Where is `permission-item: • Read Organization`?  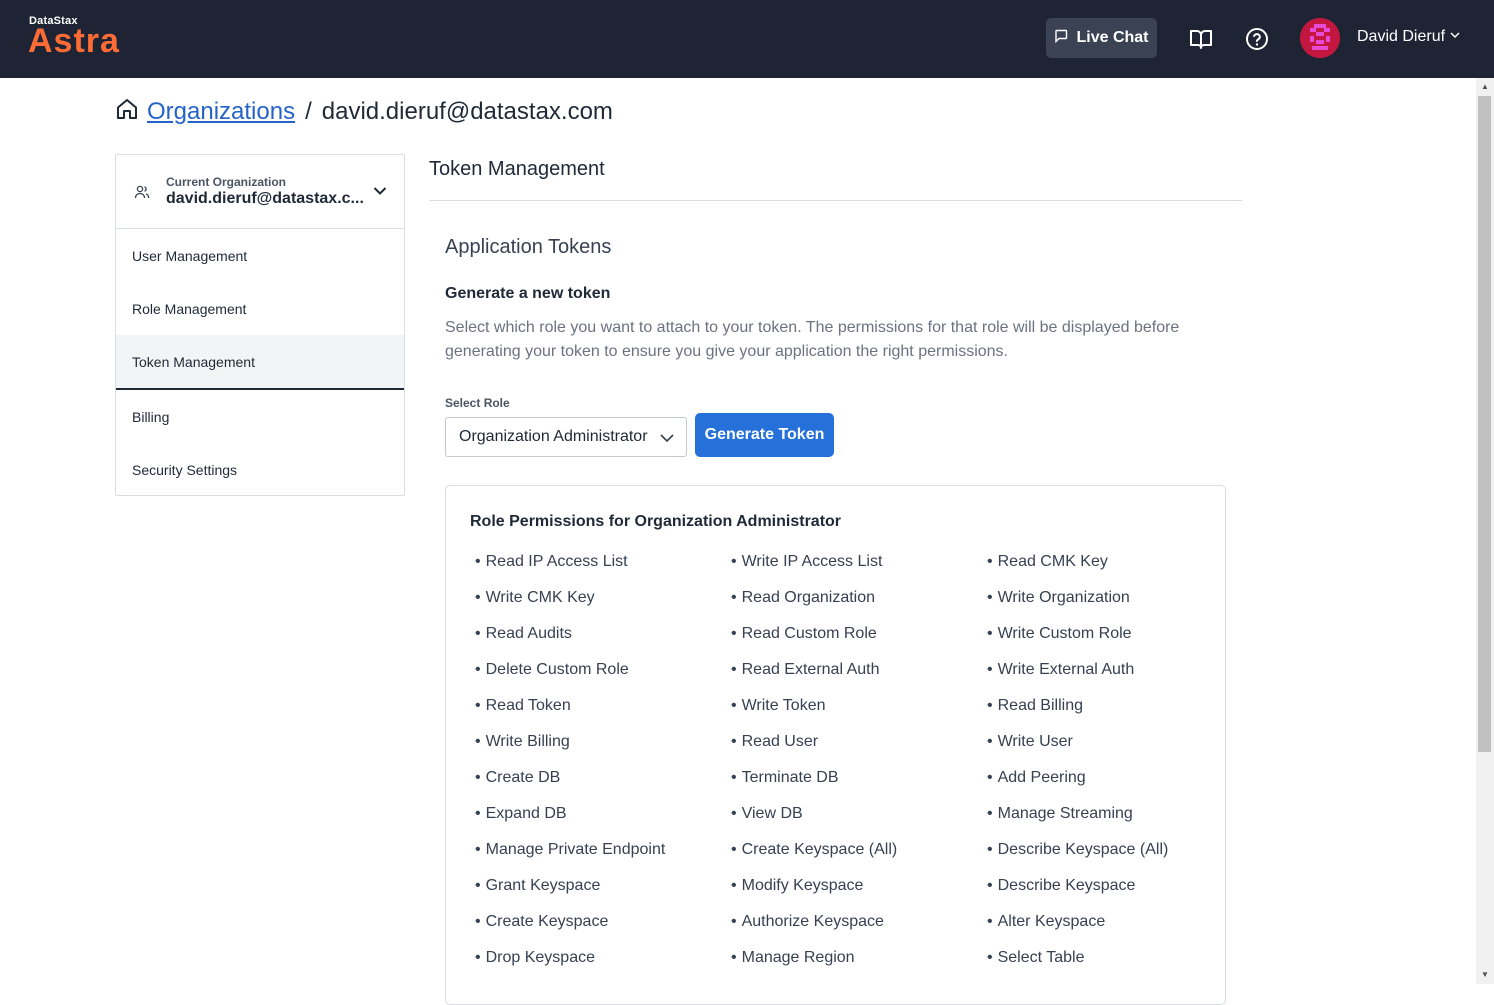 permission-item: • Read Organization is located at coordinates (859, 598).